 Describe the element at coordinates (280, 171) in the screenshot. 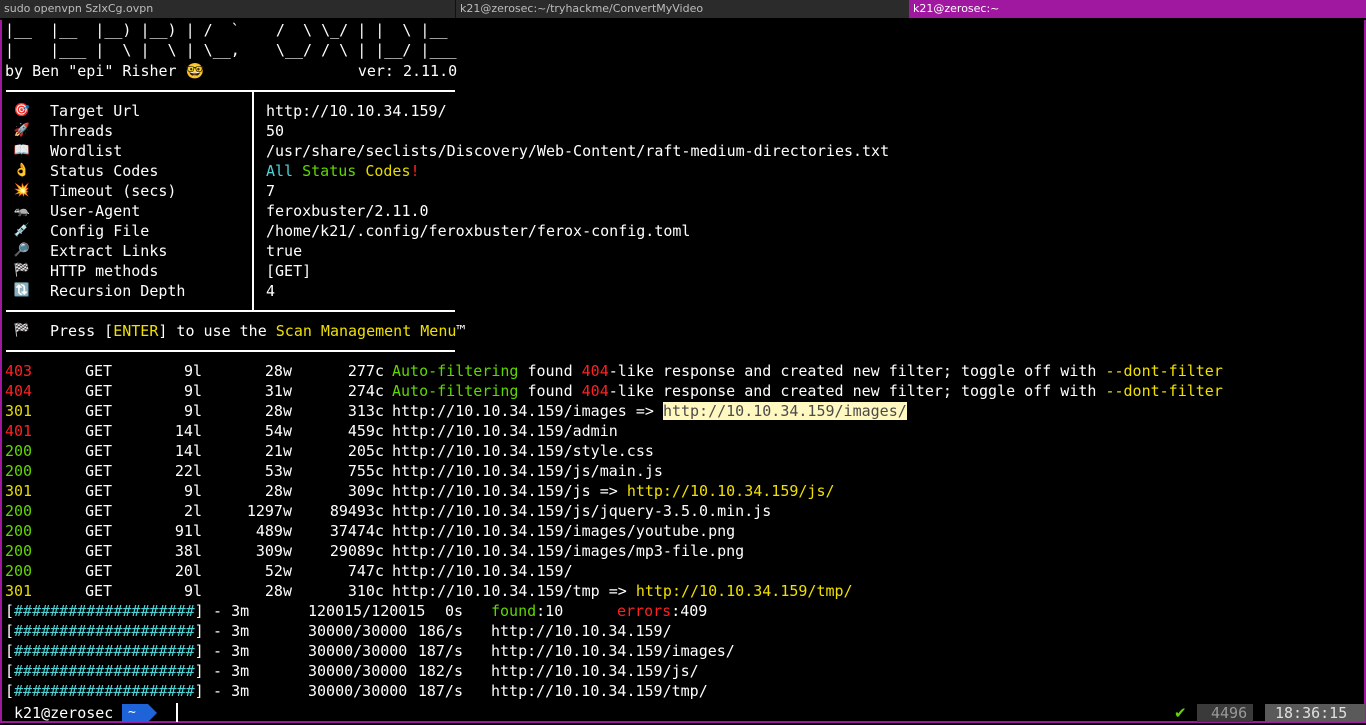

I see `status-codes-part: All` at that location.